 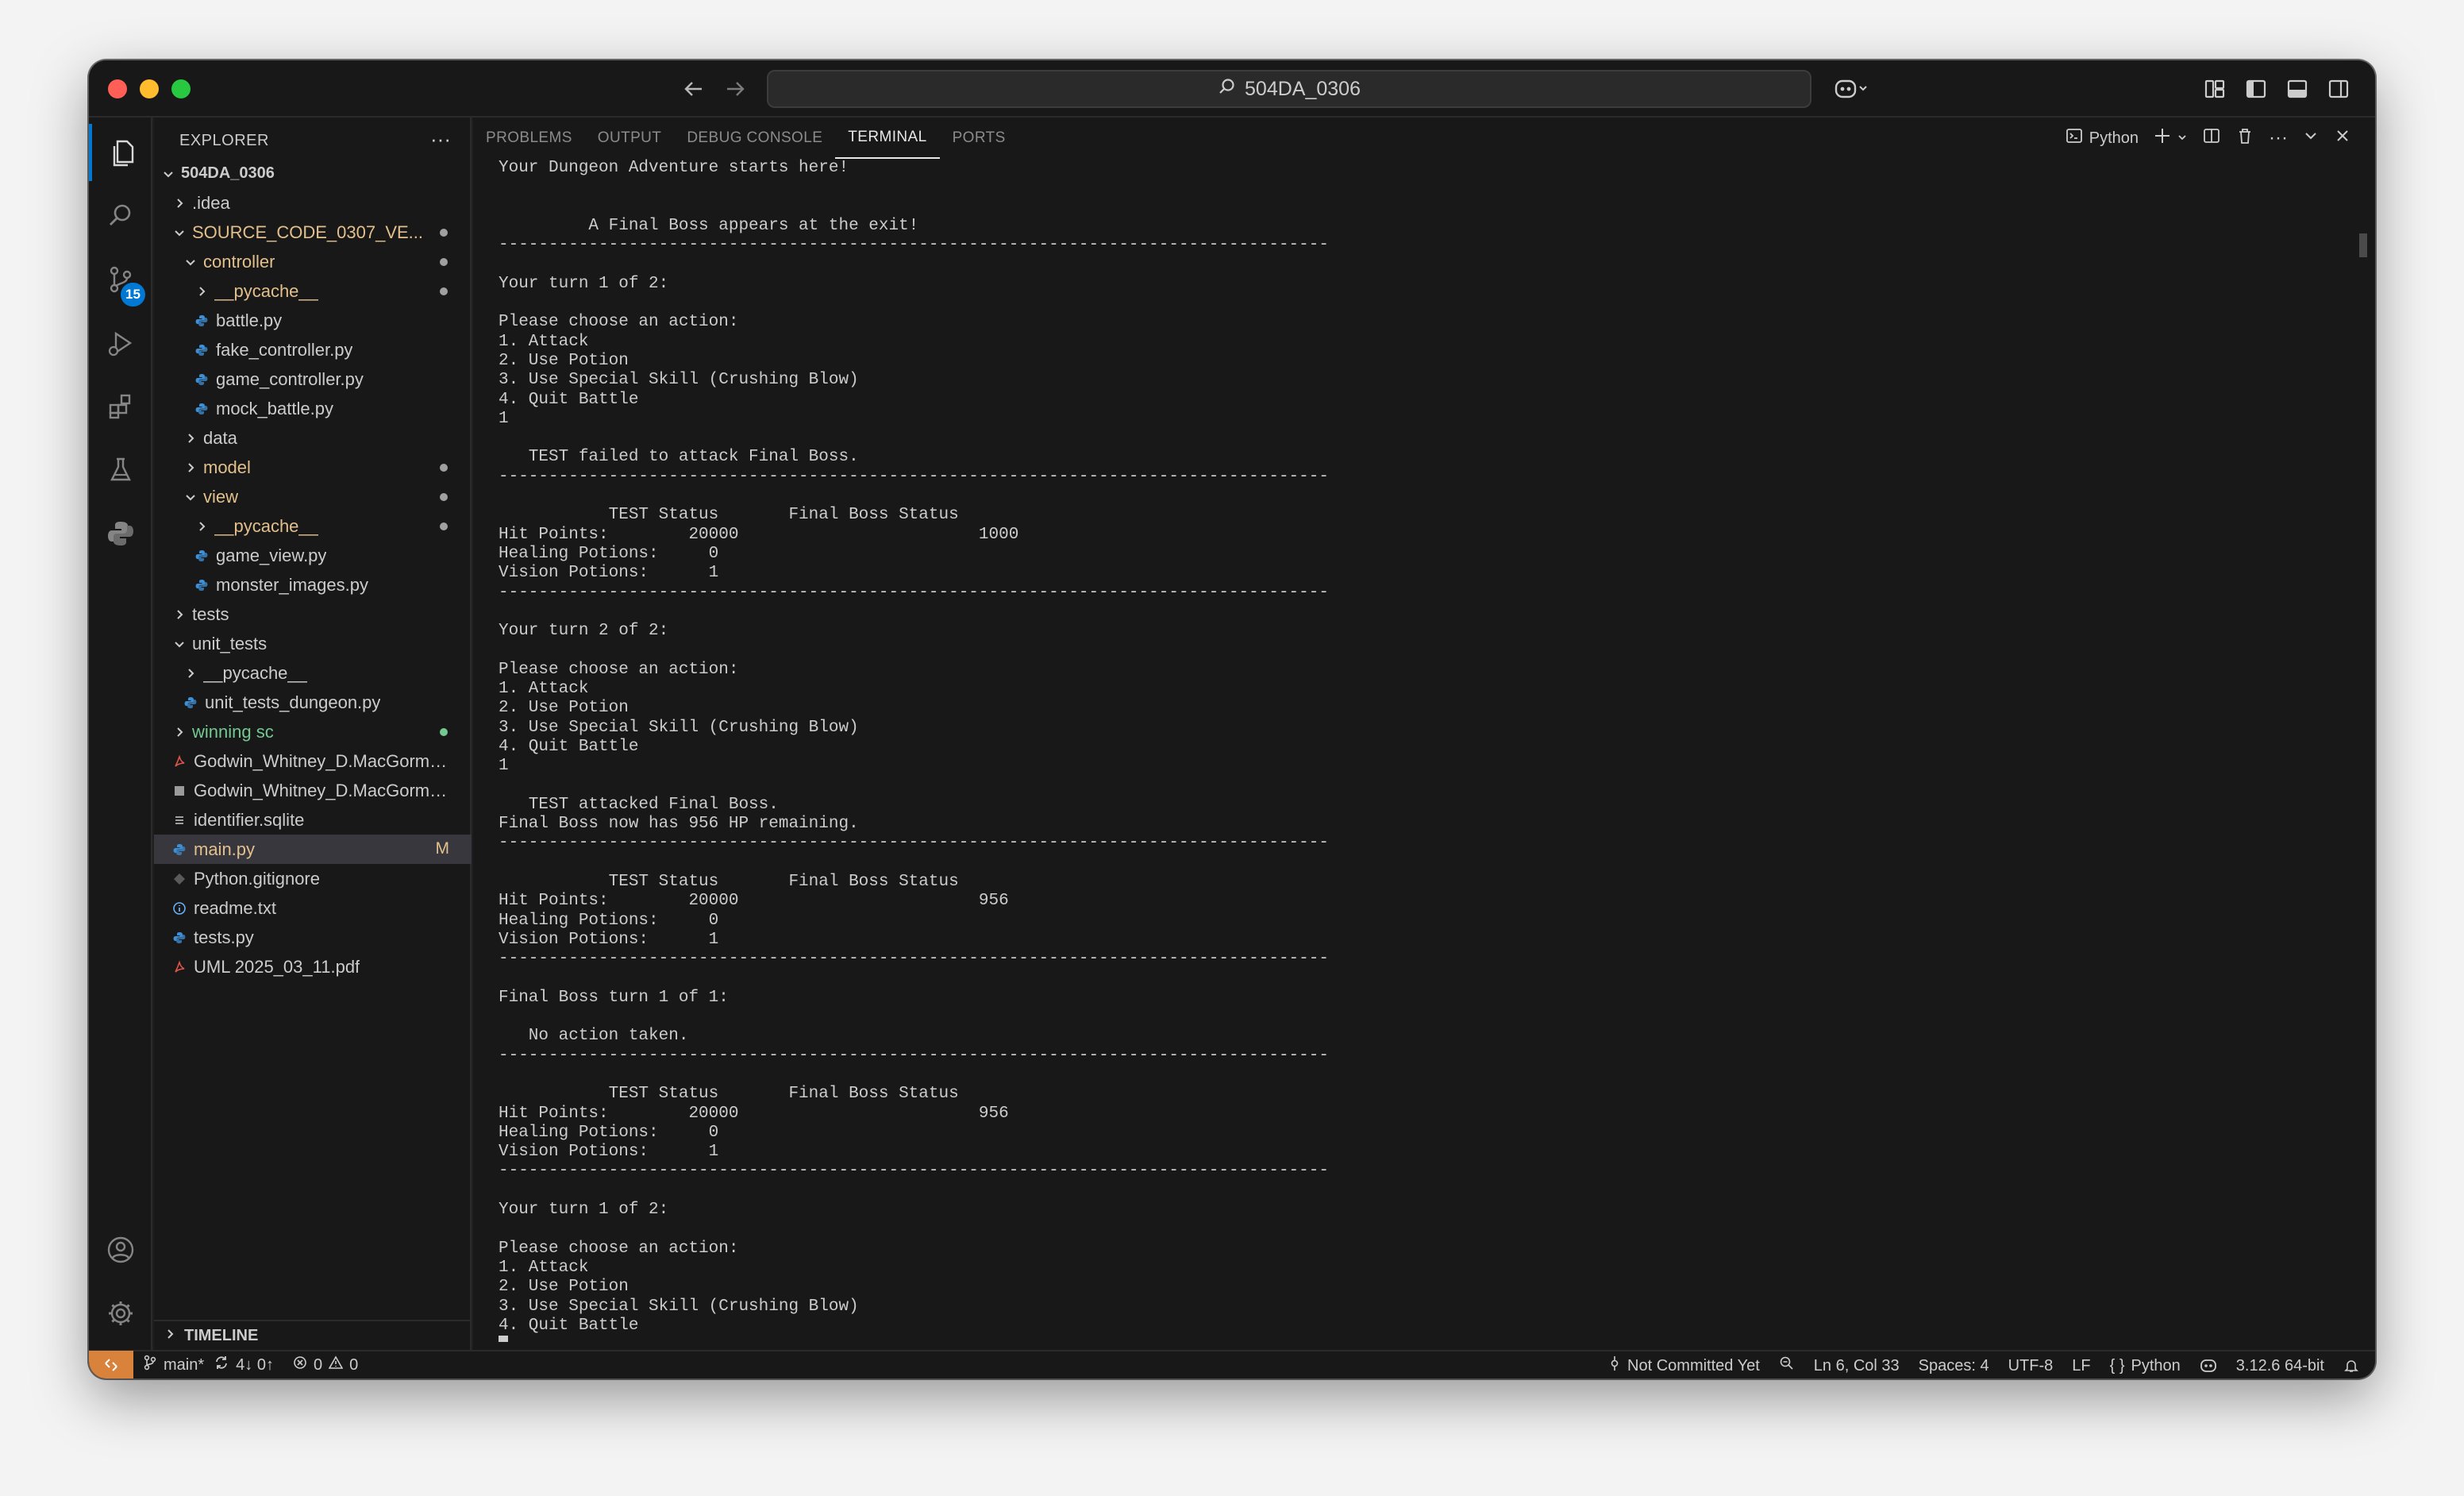 I want to click on info-file-icon, so click(x=179, y=908).